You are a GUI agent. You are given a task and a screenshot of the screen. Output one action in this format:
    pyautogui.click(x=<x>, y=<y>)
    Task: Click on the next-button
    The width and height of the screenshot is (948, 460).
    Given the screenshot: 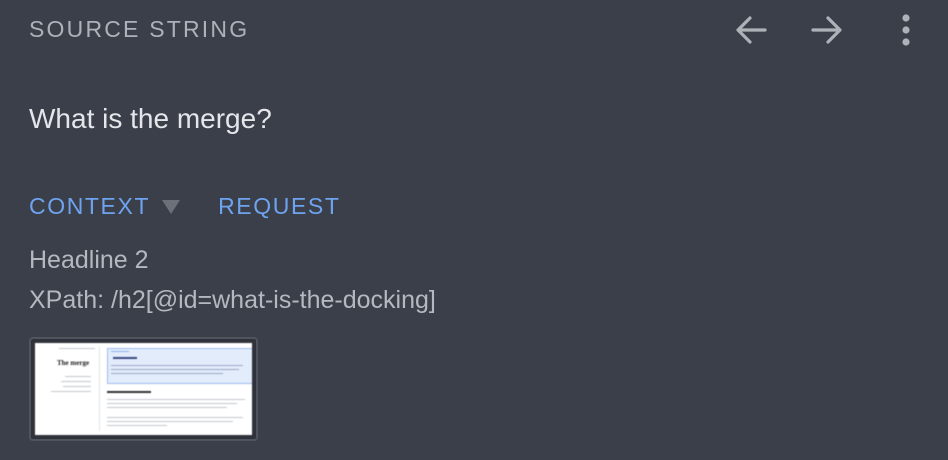 What is the action you would take?
    pyautogui.click(x=827, y=30)
    